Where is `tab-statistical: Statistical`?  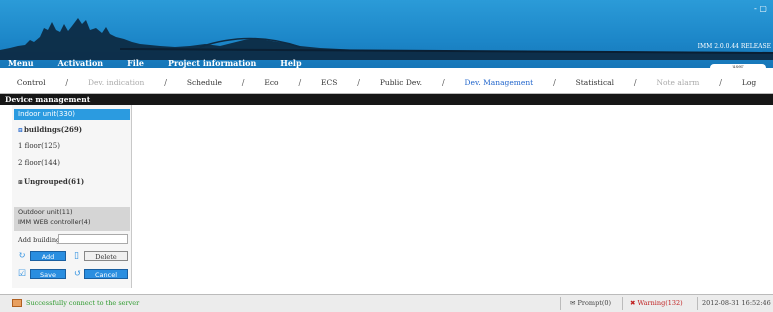
tab-statistical: Statistical is located at coordinates (595, 82).